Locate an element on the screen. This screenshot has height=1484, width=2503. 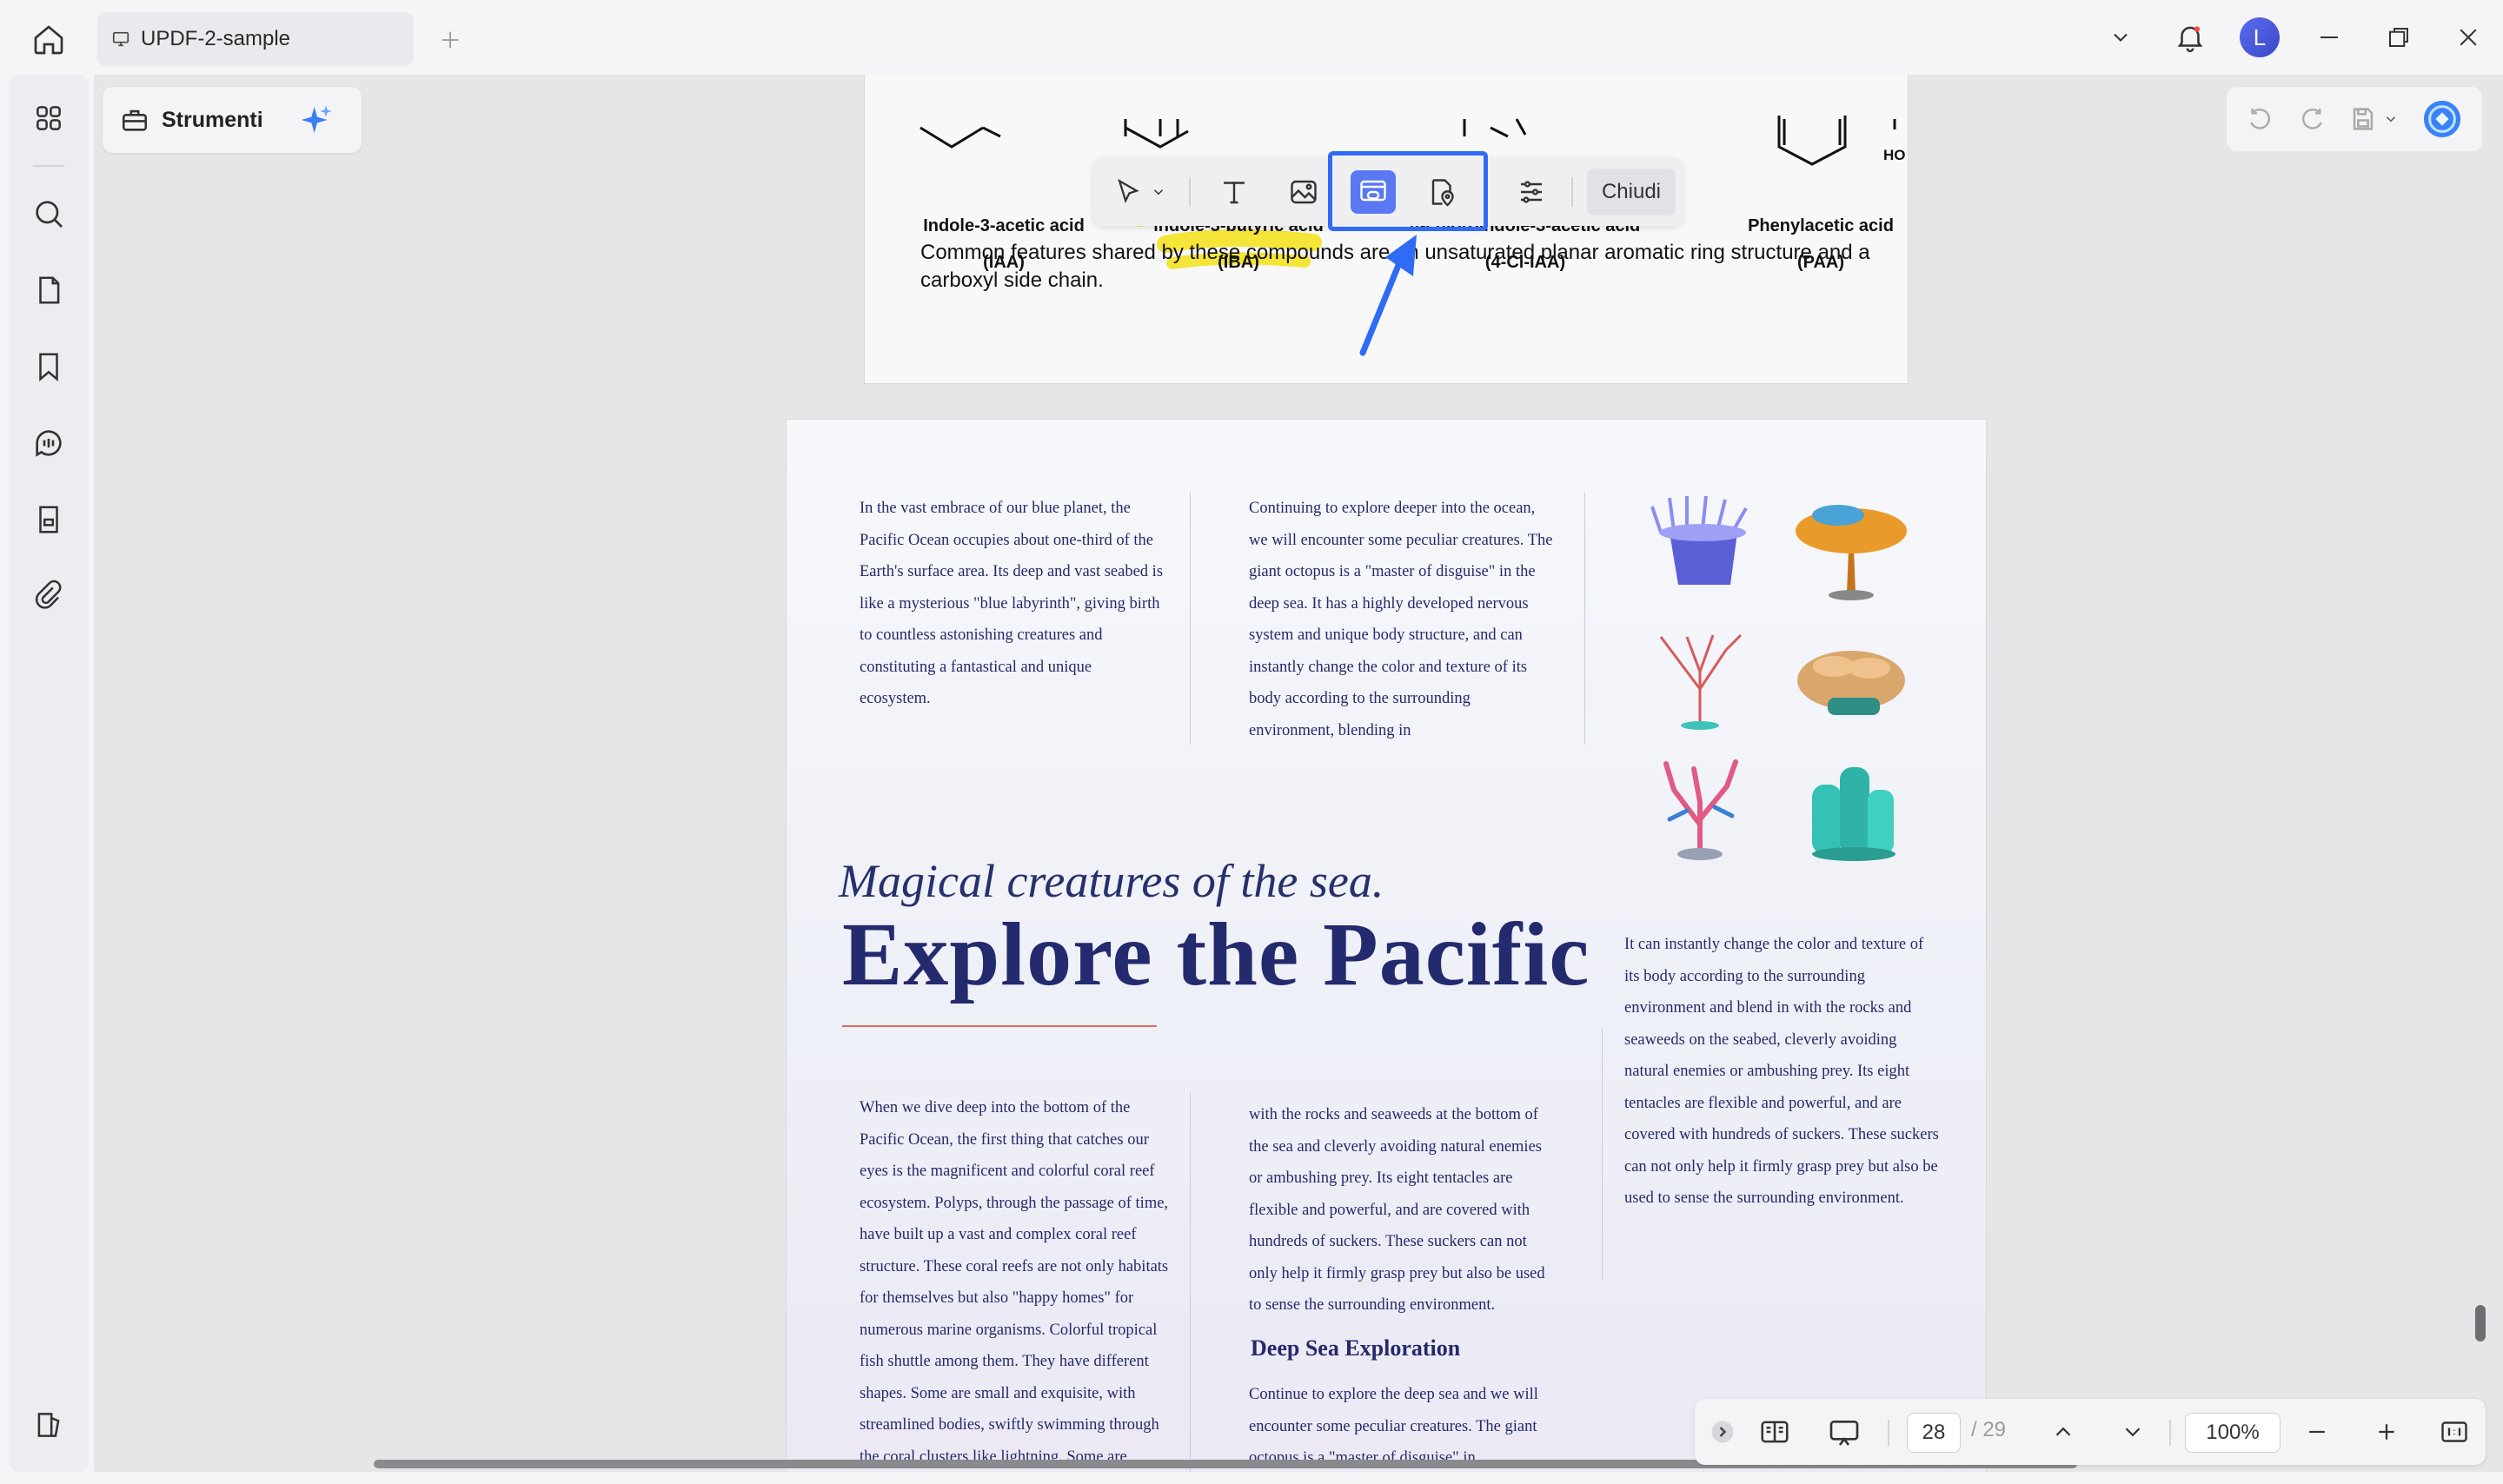
close-icon is located at coordinates (2468, 37).